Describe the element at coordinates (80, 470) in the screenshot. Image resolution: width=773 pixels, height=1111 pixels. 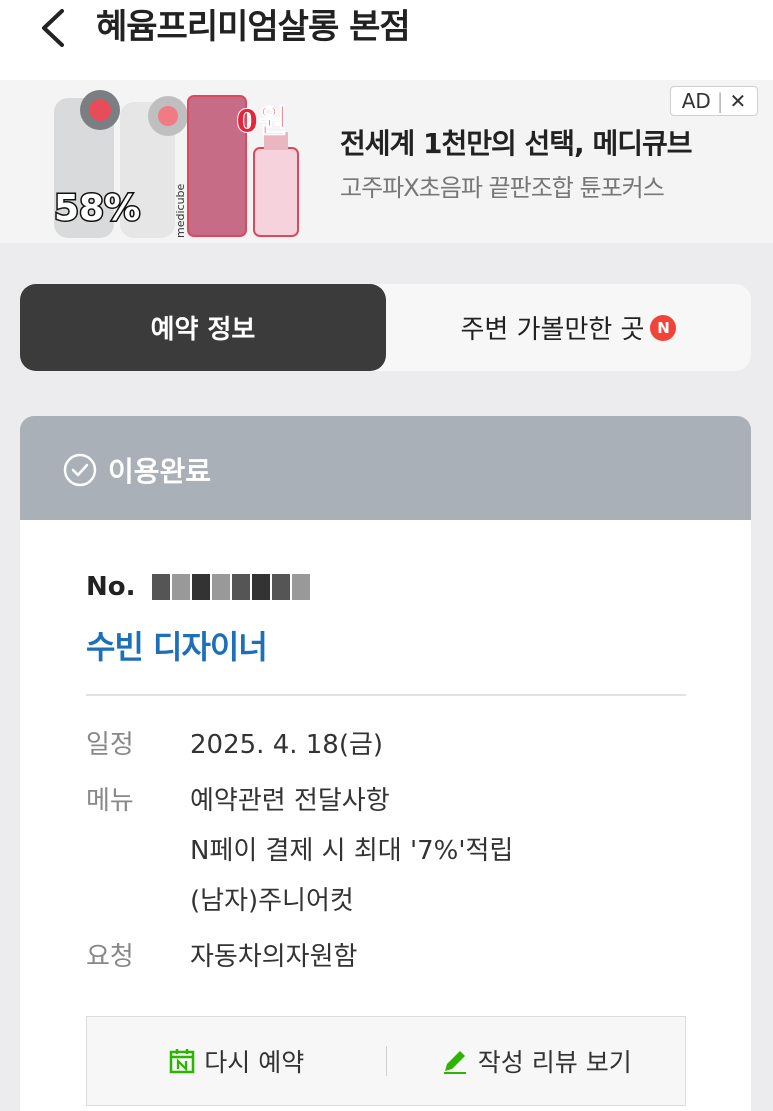
I see `check-circle-icon` at that location.